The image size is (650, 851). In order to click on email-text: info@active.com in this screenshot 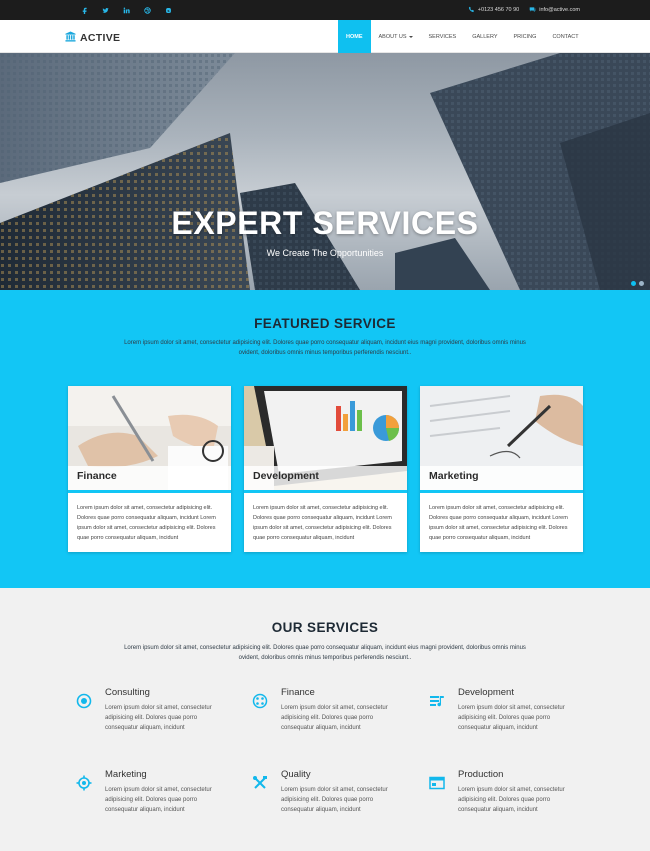, I will do `click(559, 10)`.